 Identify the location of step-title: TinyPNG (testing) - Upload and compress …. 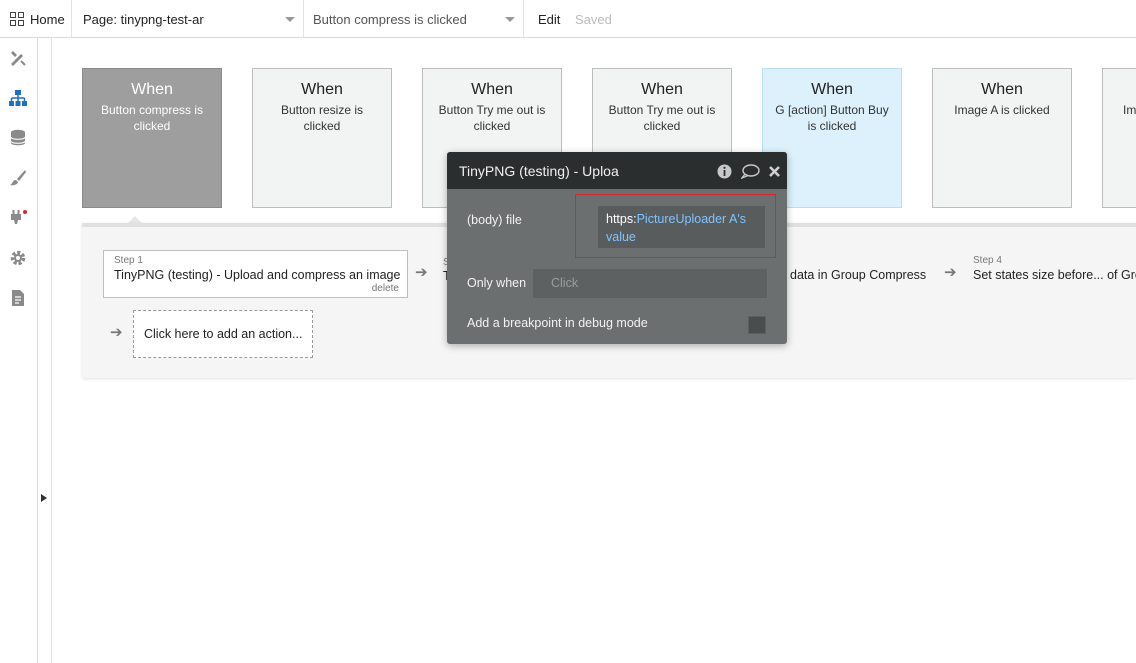
(257, 275).